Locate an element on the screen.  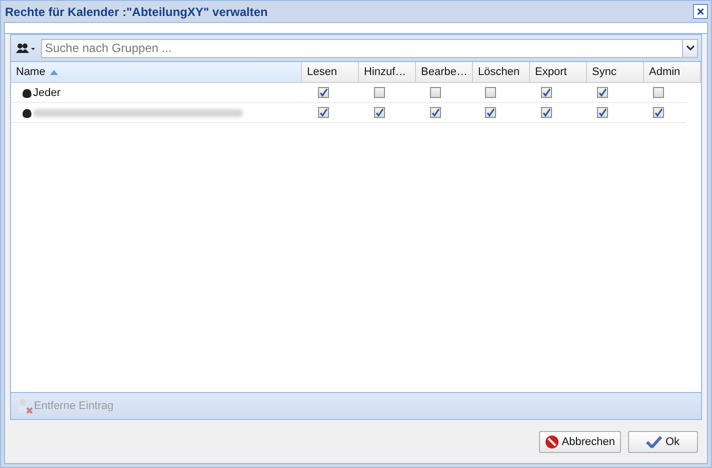
column-header: Sync is located at coordinates (615, 72).